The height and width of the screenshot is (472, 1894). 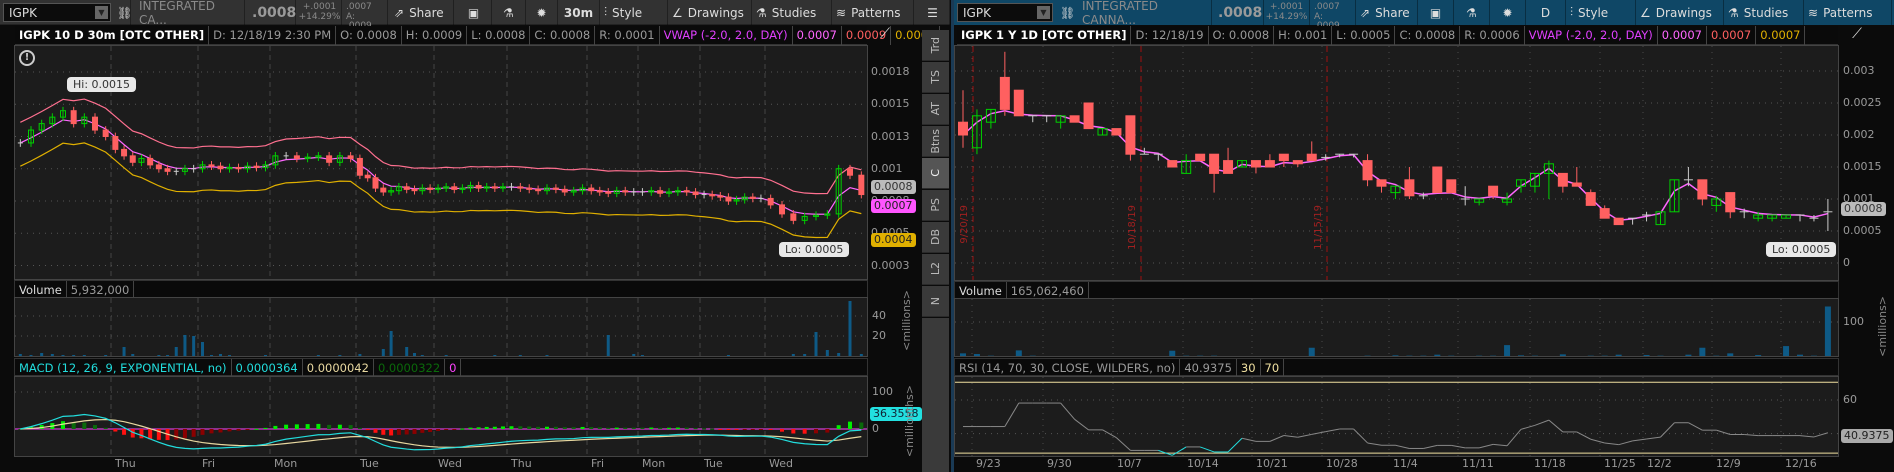 What do you see at coordinates (1862, 102) in the screenshot?
I see `price-axis-label: 0.0025` at bounding box center [1862, 102].